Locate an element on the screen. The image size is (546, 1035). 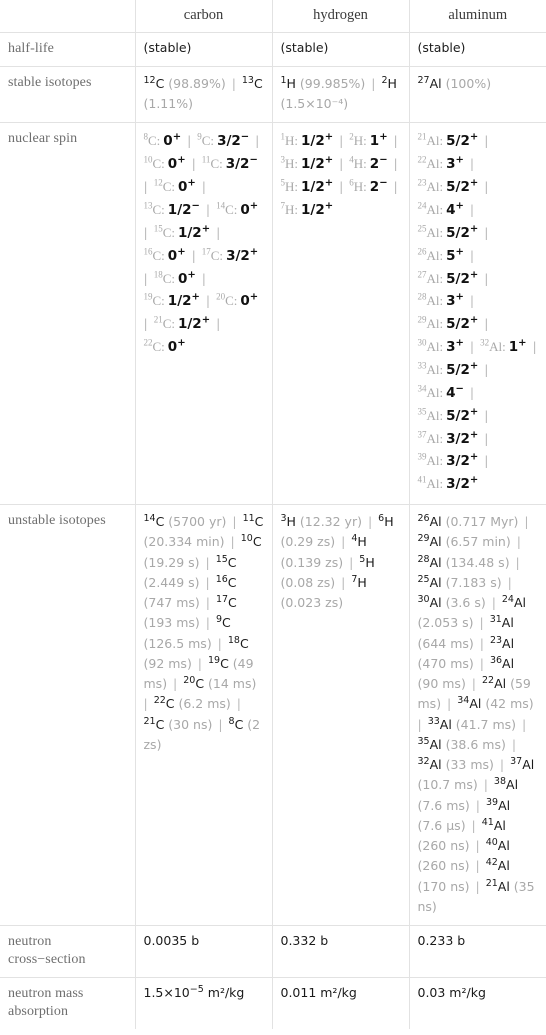
nuclear-spin-isotope-label: 27Al: is located at coordinates (430, 277).